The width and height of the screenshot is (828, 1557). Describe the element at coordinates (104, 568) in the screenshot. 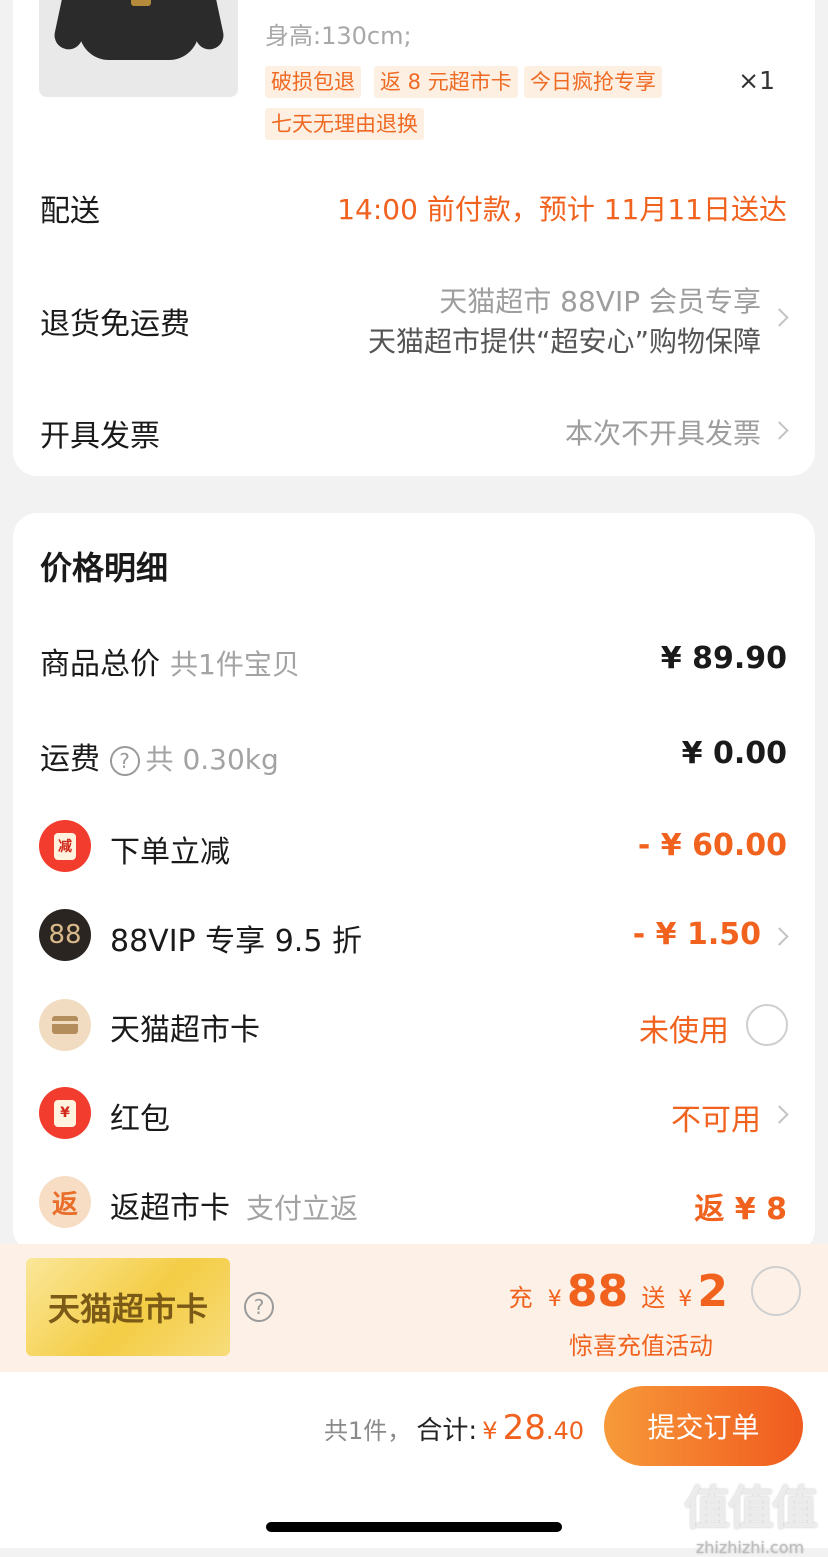

I see `price-detail-title: 价格明细` at that location.